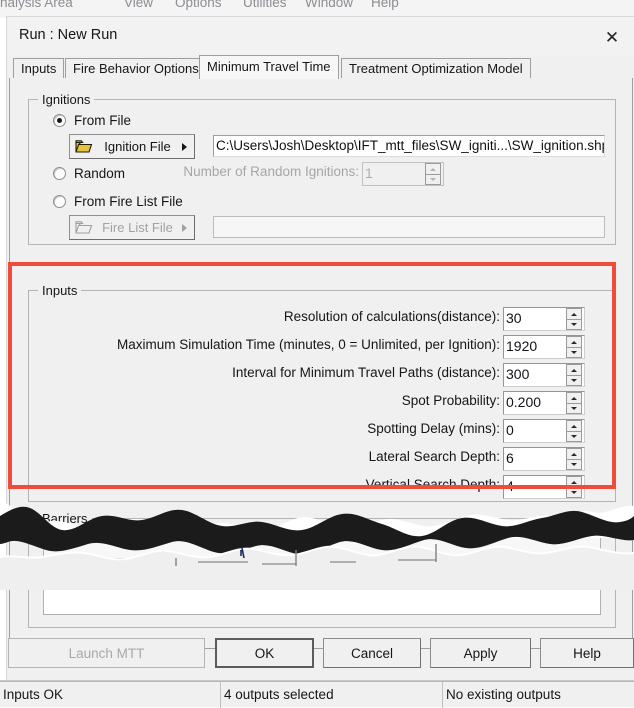 The image size is (634, 708). I want to click on interval-for-minimum-travel-paths-stepper: 300, so click(544, 375).